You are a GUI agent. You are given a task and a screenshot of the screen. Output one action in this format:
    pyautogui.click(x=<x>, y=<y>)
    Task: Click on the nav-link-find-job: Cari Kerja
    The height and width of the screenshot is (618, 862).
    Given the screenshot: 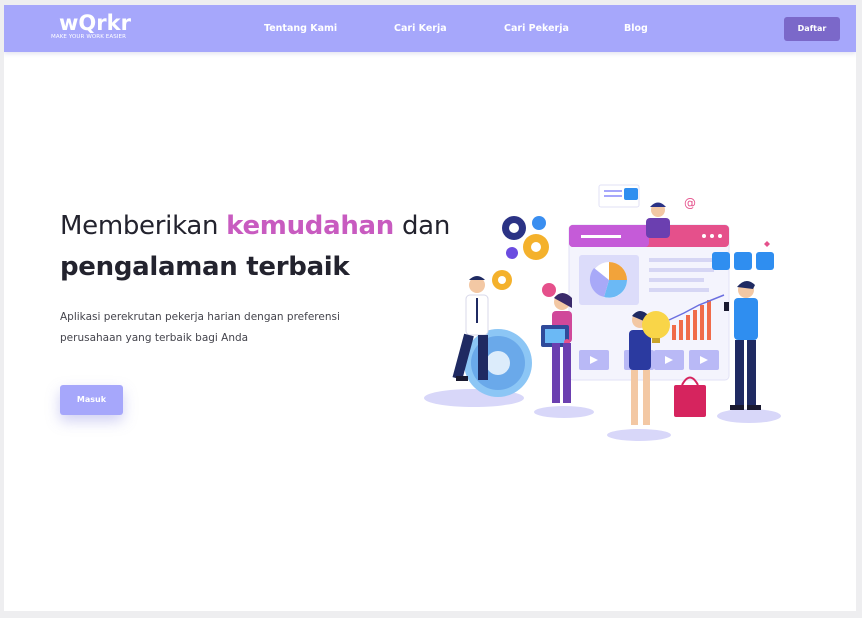 What is the action you would take?
    pyautogui.click(x=420, y=28)
    